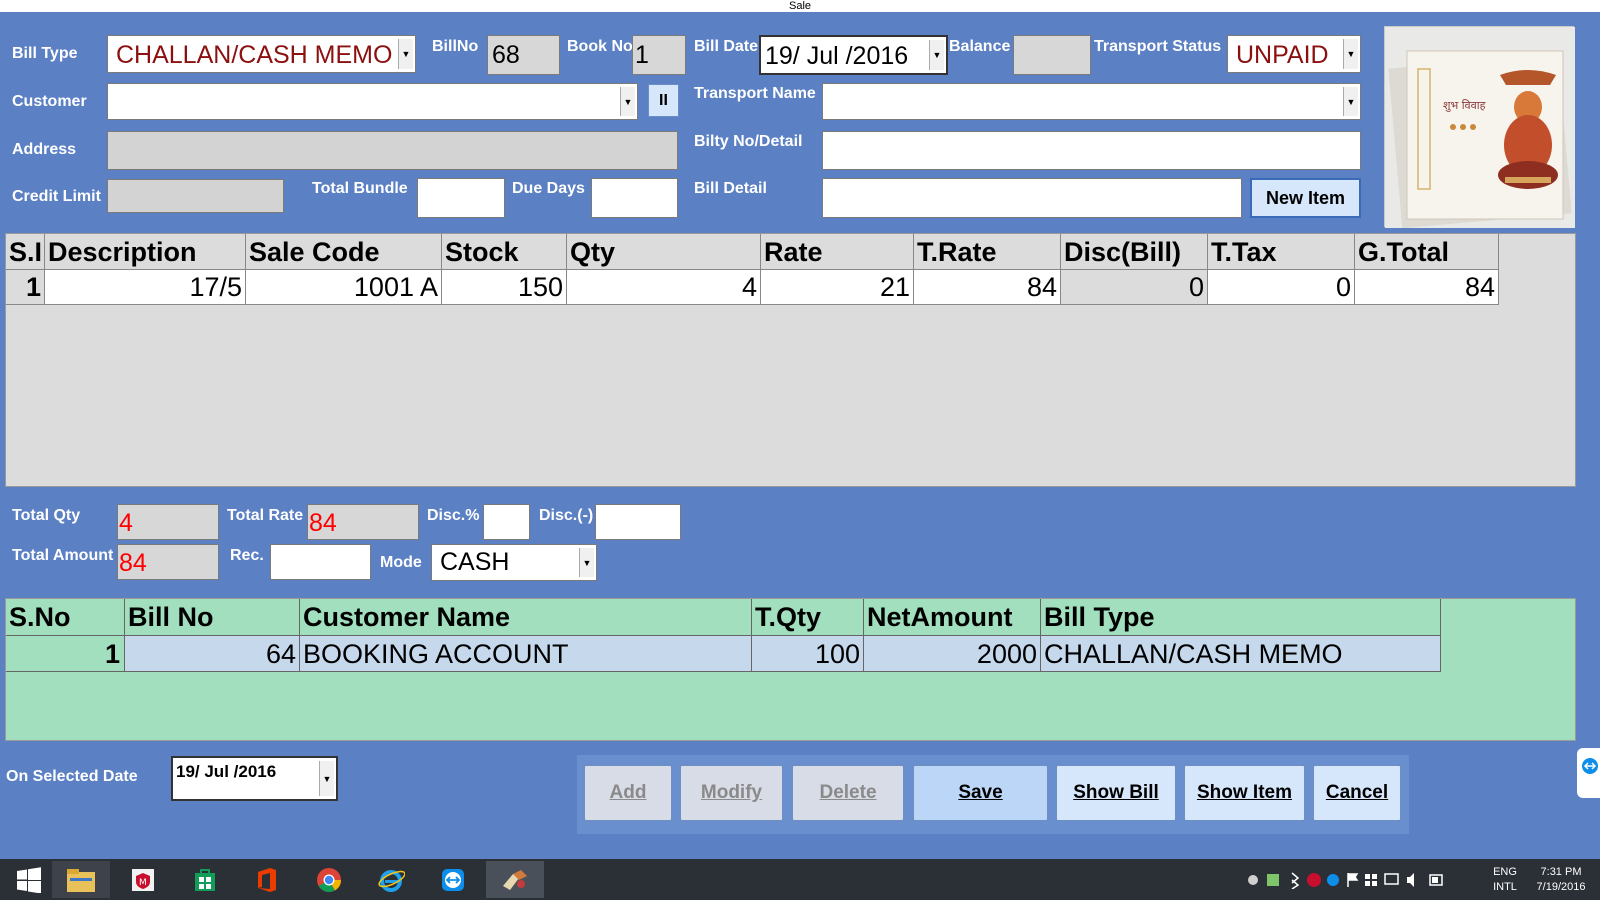 Image resolution: width=1600 pixels, height=900 pixels. I want to click on bookno-label: Book No, so click(600, 46).